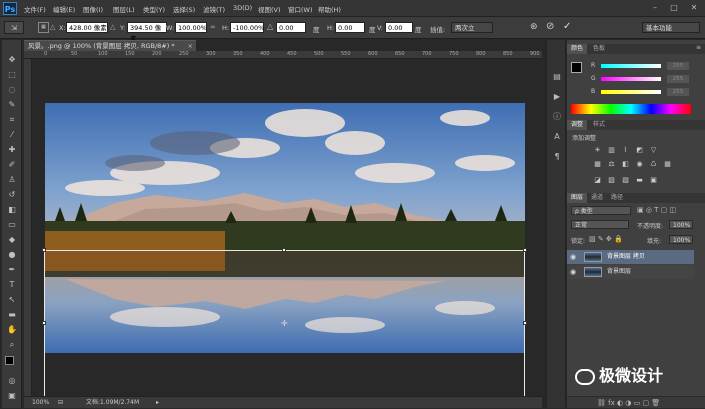 This screenshot has height=409, width=705. Describe the element at coordinates (43, 27) in the screenshot. I see `reference-point-icon: ▦` at that location.